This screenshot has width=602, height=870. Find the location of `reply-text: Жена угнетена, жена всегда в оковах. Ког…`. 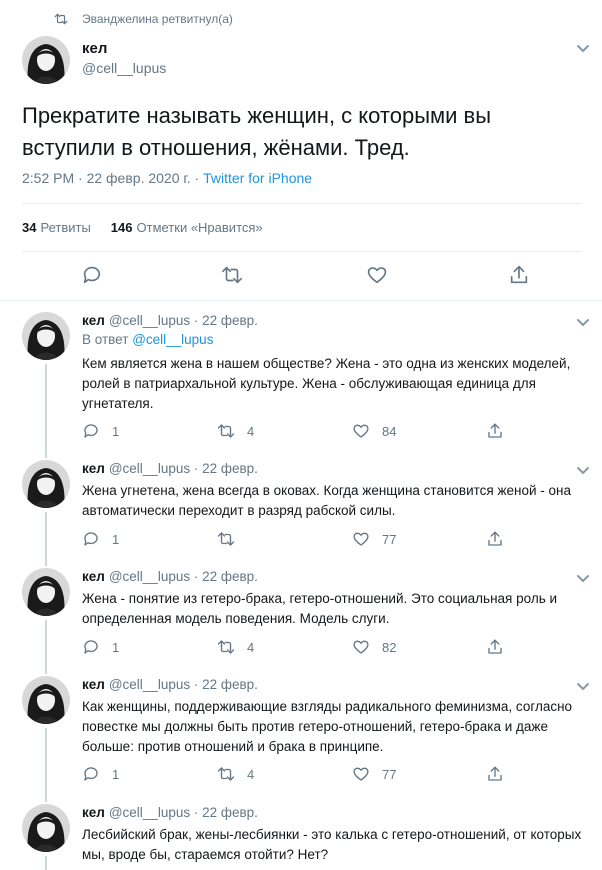

reply-text: Жена угнетена, жена всегда в оковах. Ког… is located at coordinates (326, 500).